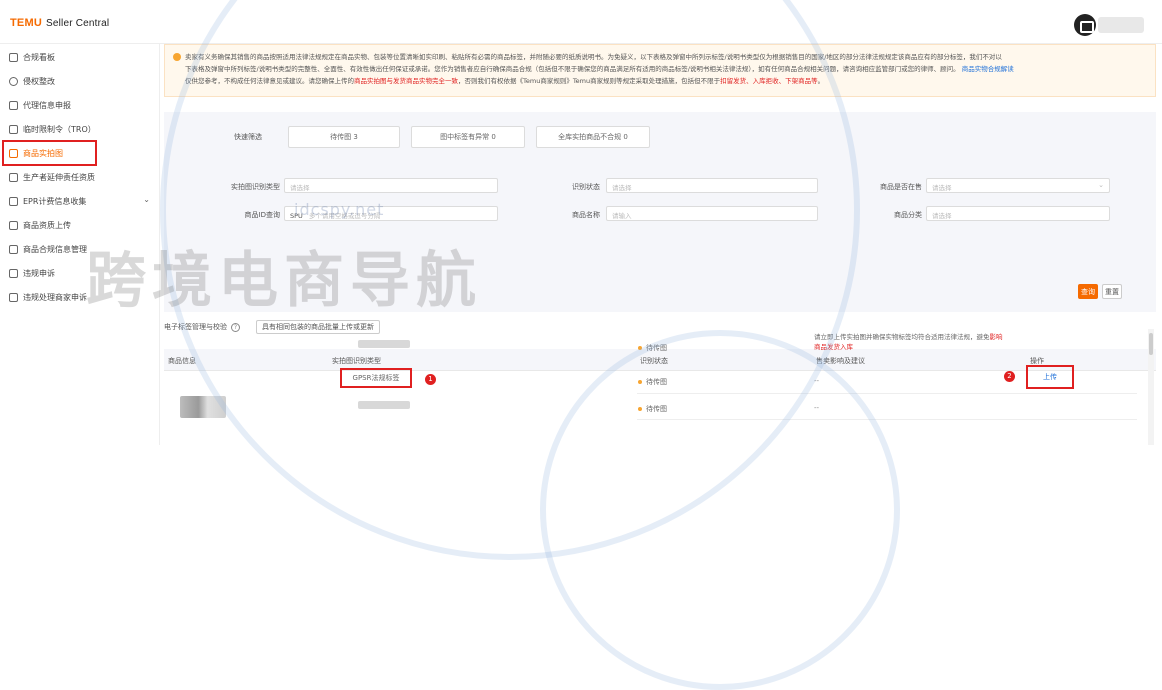 Image resolution: width=1162 pixels, height=690 pixels. What do you see at coordinates (1151, 387) in the screenshot?
I see `table-scrollbar` at bounding box center [1151, 387].